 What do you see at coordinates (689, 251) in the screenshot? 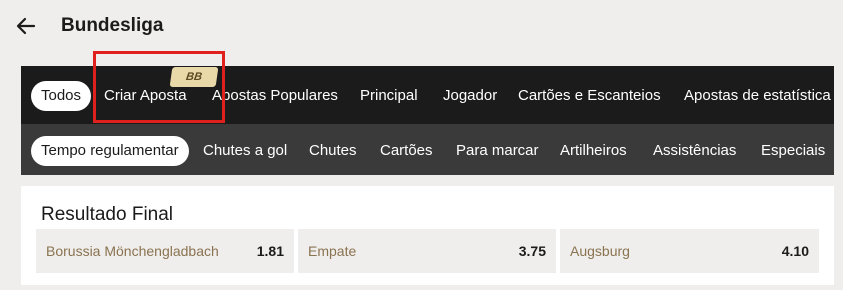
I see `outcome-button-away: Augsburg 4.10` at bounding box center [689, 251].